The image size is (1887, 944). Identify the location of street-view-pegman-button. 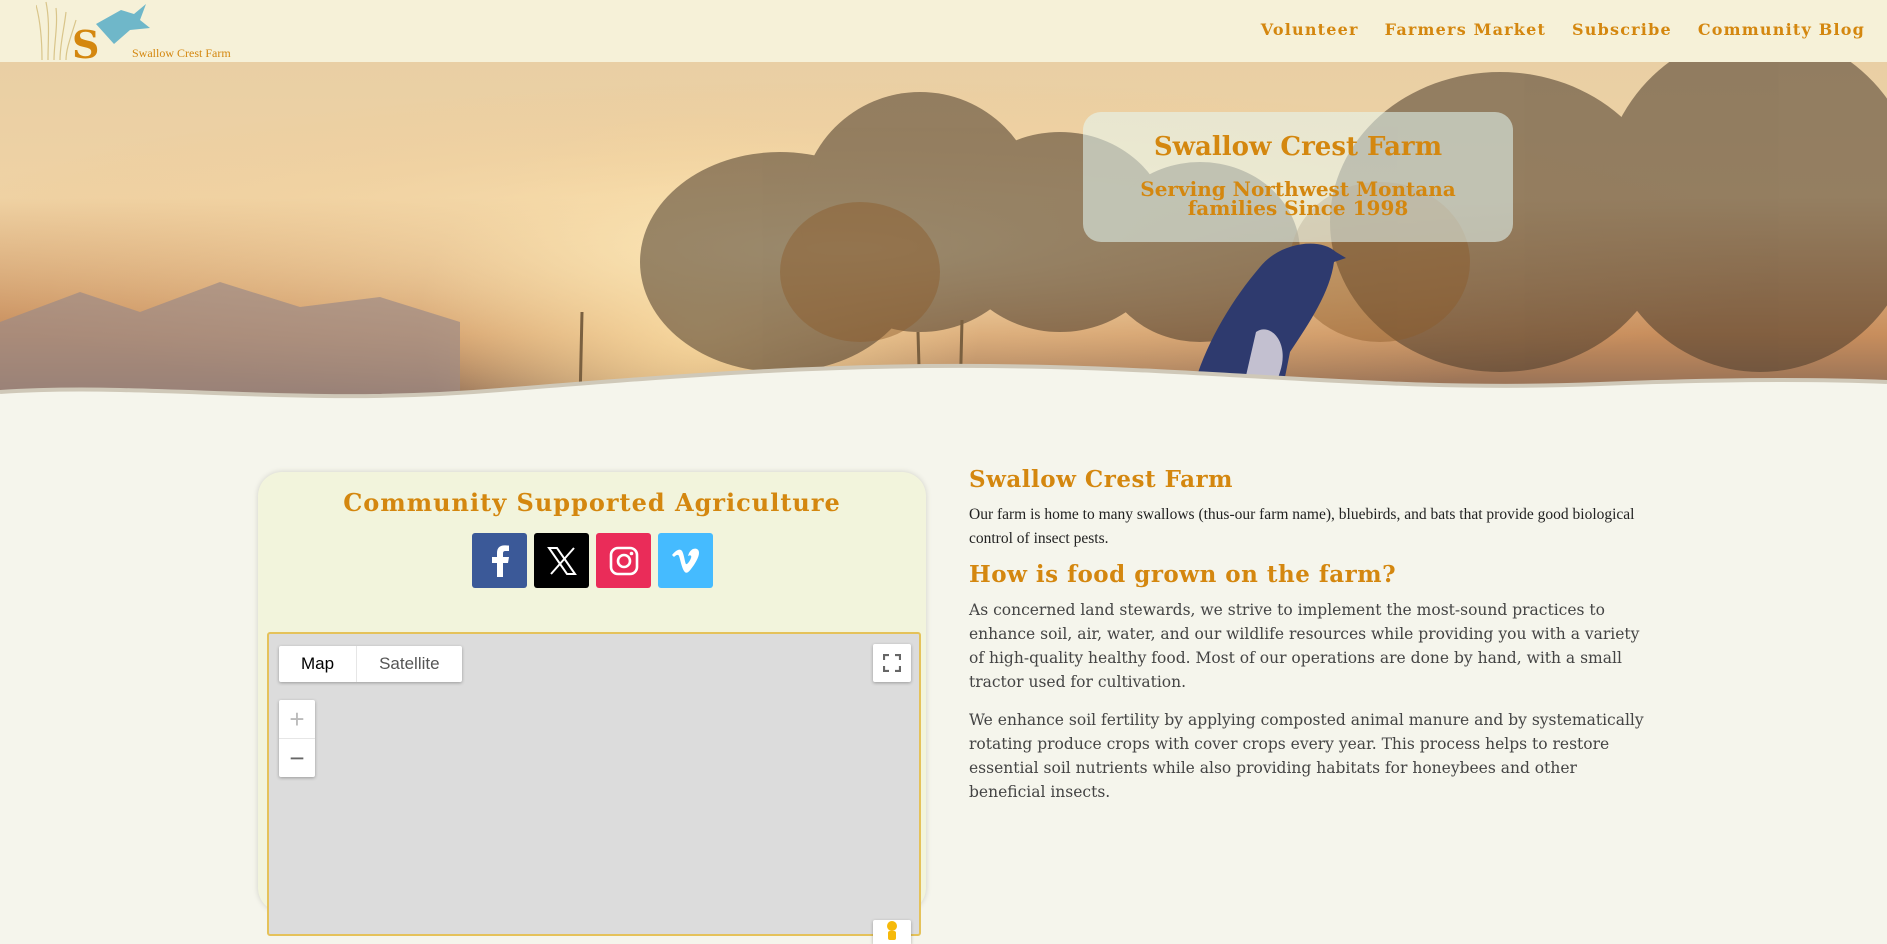
(892, 932).